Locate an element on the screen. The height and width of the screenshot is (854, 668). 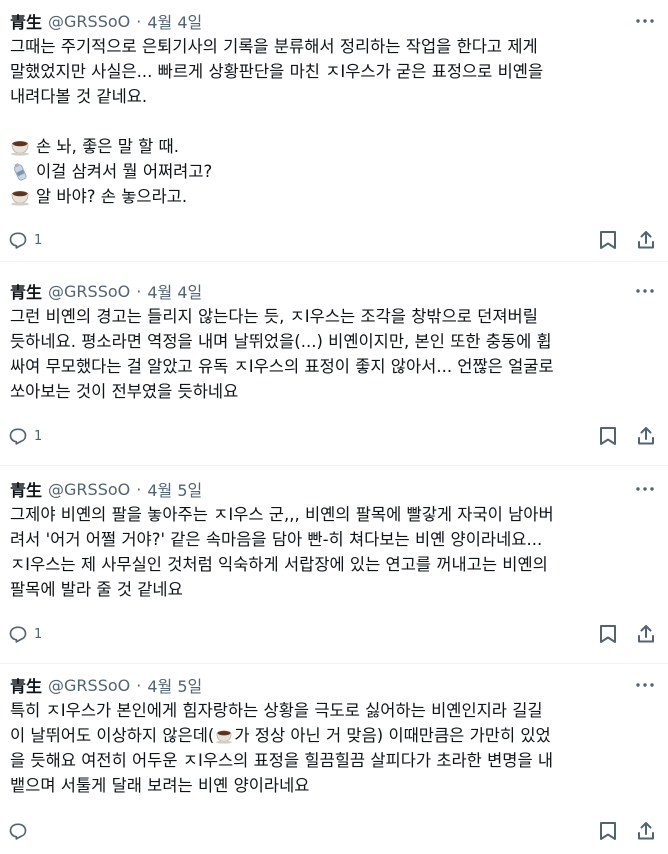
dialogue-text: 알 바야? 손 놓으라고. is located at coordinates (112, 196).